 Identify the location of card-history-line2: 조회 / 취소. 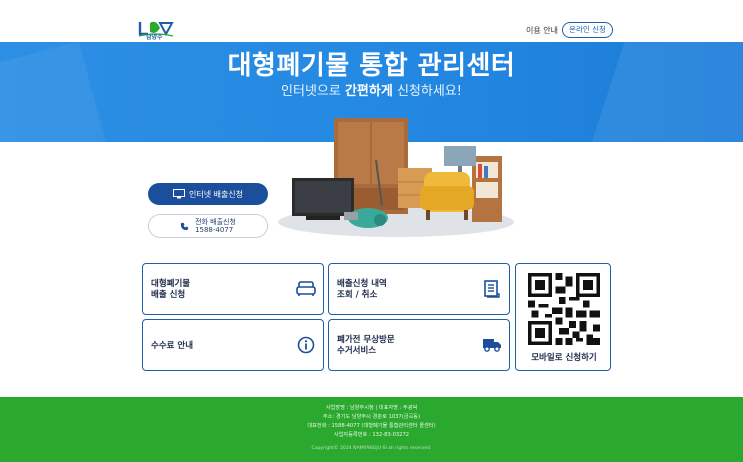
(357, 295).